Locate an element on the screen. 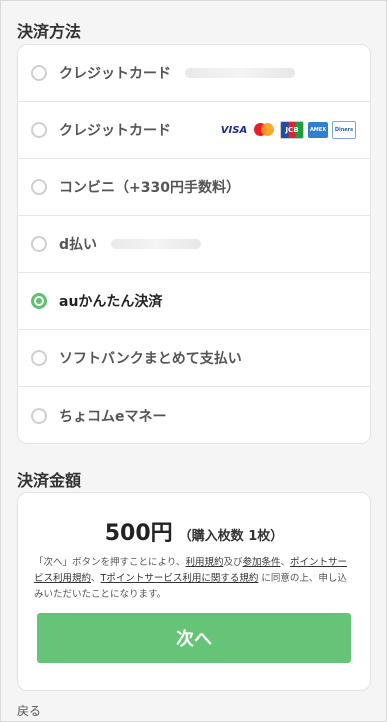 This screenshot has height=722, width=387. mastercard-logo-icon is located at coordinates (264, 130).